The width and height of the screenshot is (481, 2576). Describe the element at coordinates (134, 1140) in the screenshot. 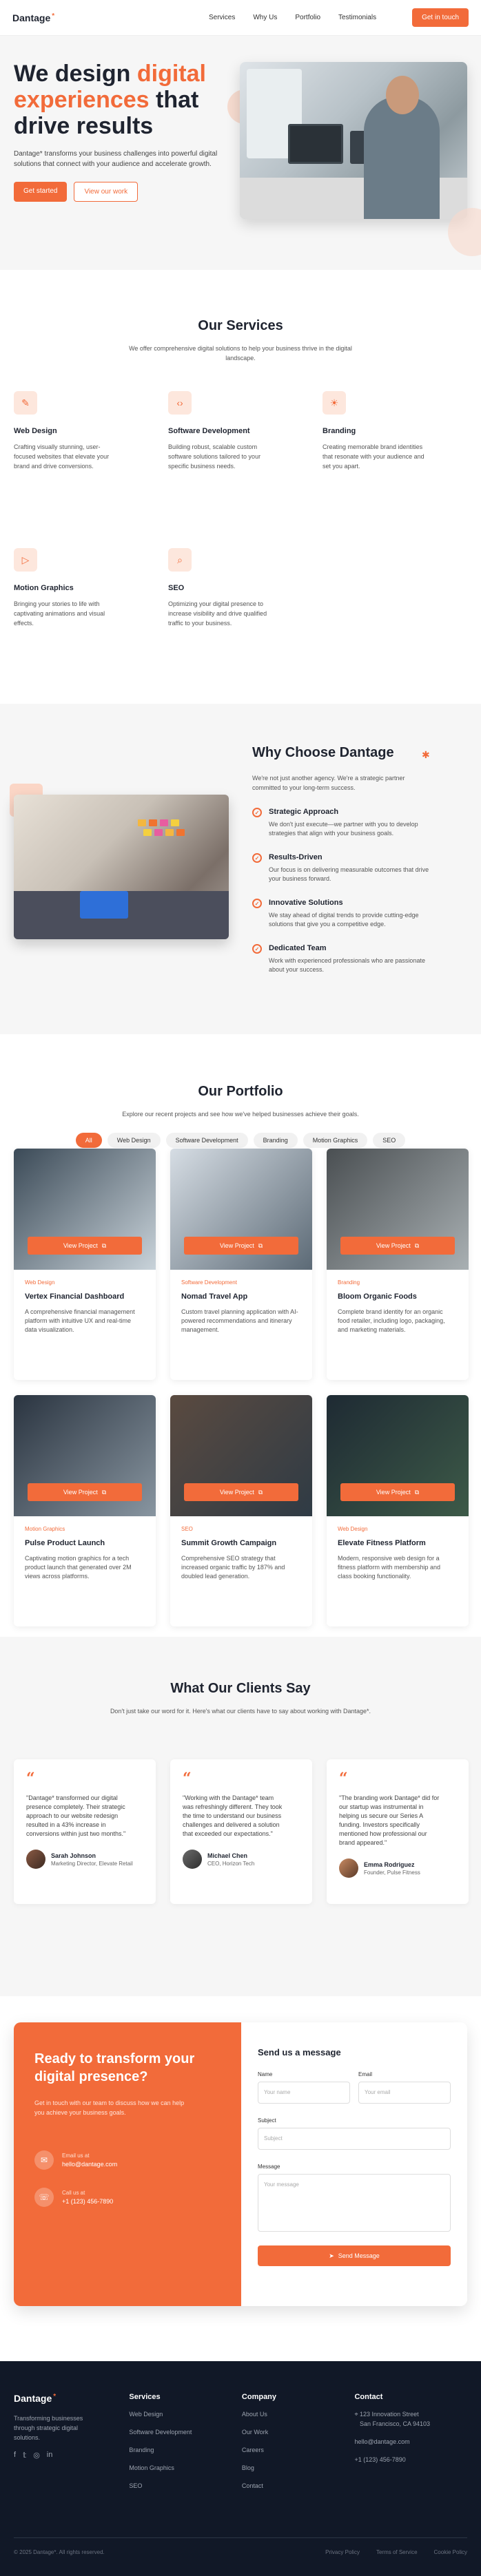

I see `filter-web-design: Web Design` at that location.